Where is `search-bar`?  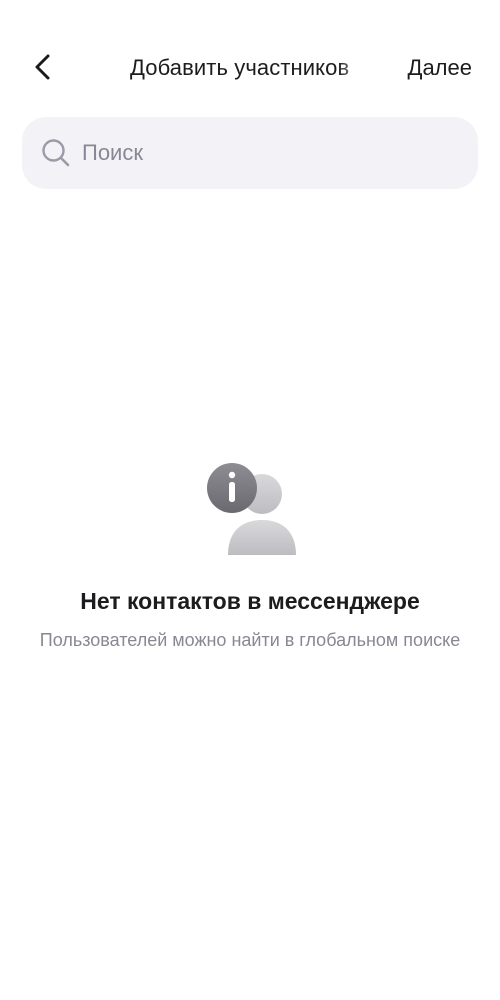
search-bar is located at coordinates (250, 153).